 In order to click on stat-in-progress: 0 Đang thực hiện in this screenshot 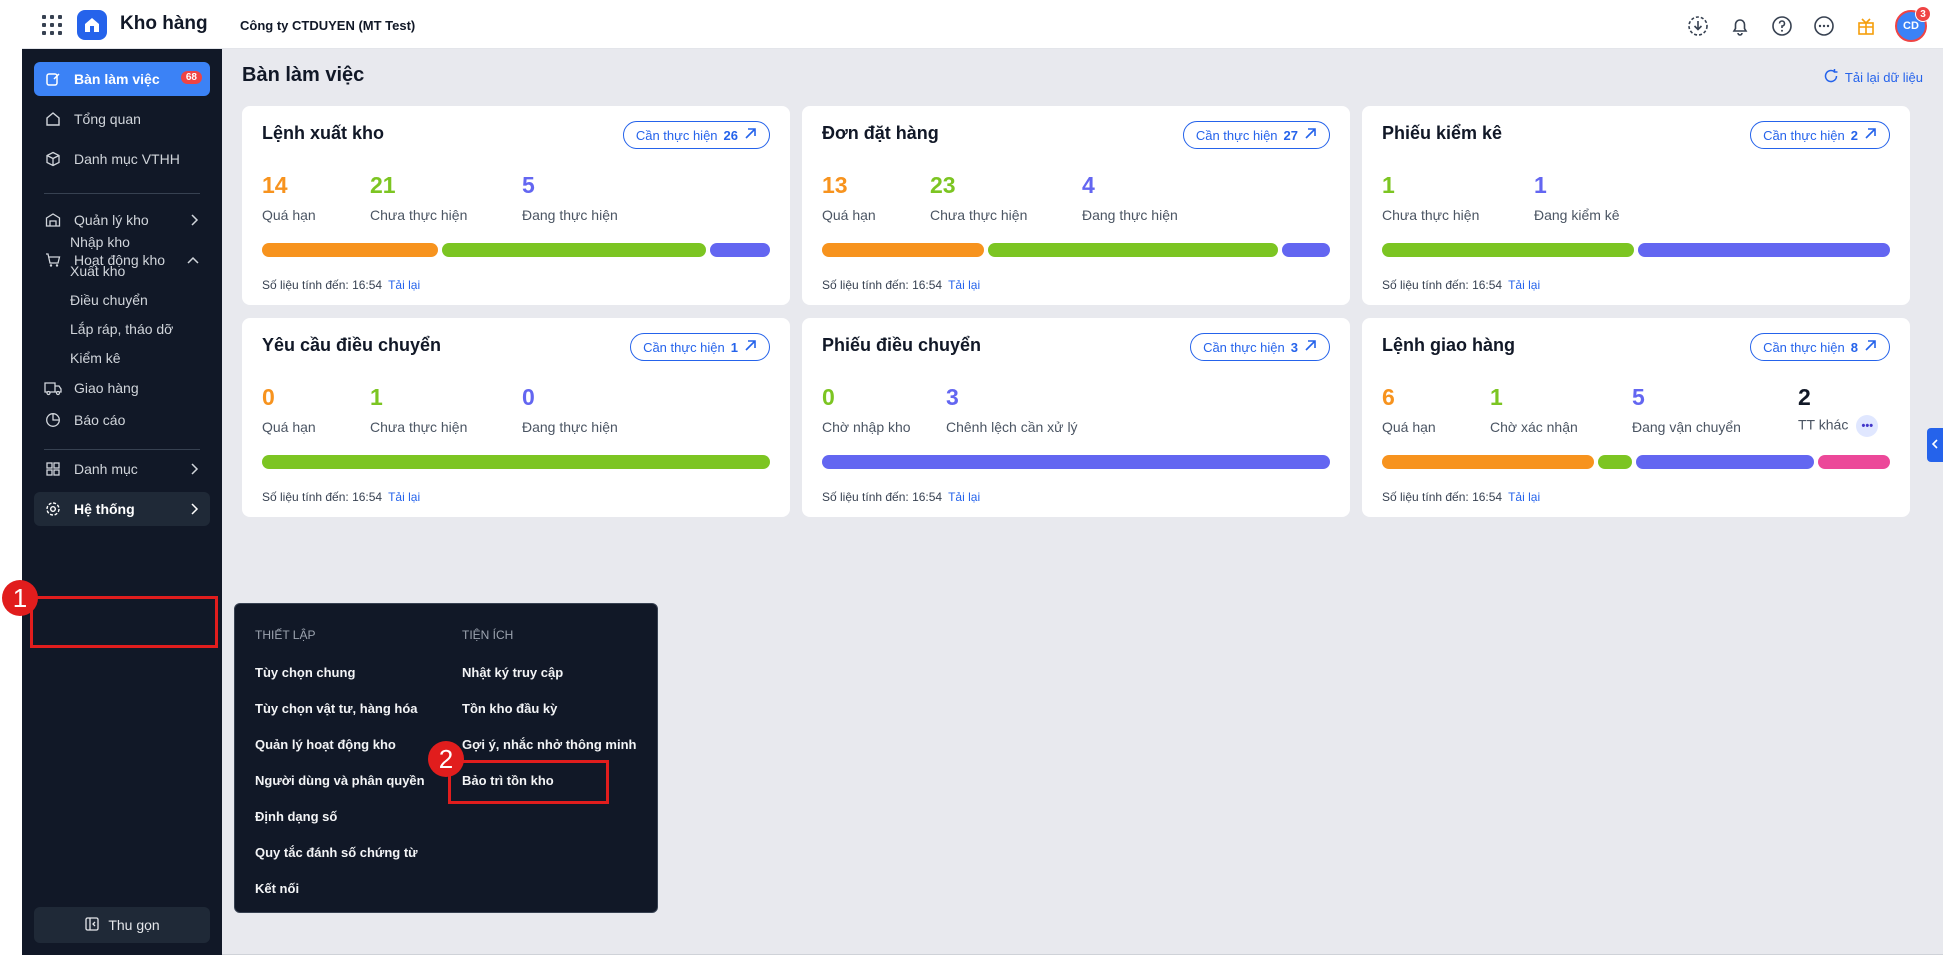, I will do `click(570, 409)`.